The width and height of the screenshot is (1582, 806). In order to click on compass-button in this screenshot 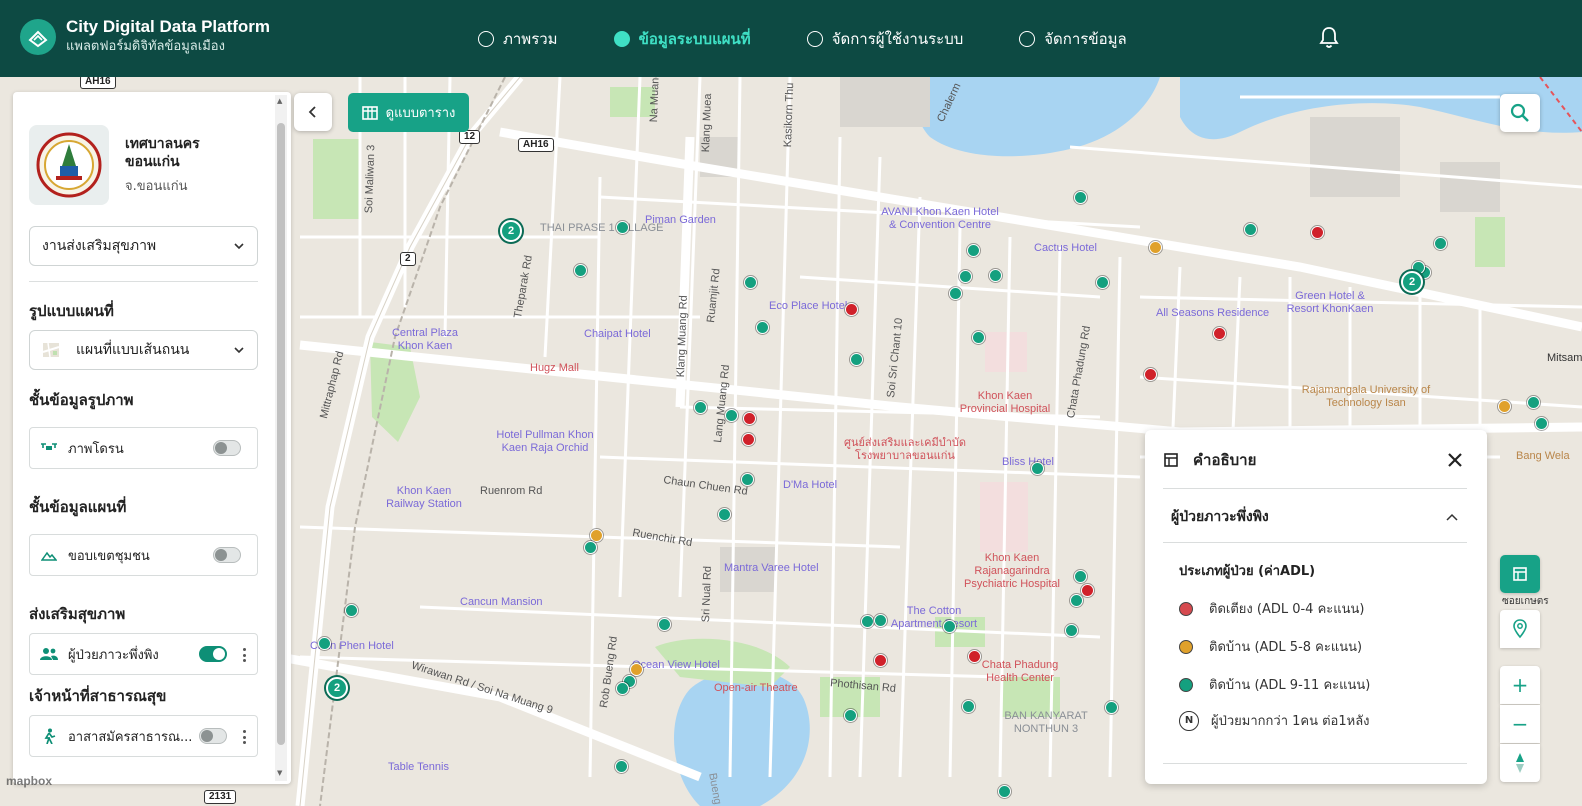, I will do `click(1520, 763)`.